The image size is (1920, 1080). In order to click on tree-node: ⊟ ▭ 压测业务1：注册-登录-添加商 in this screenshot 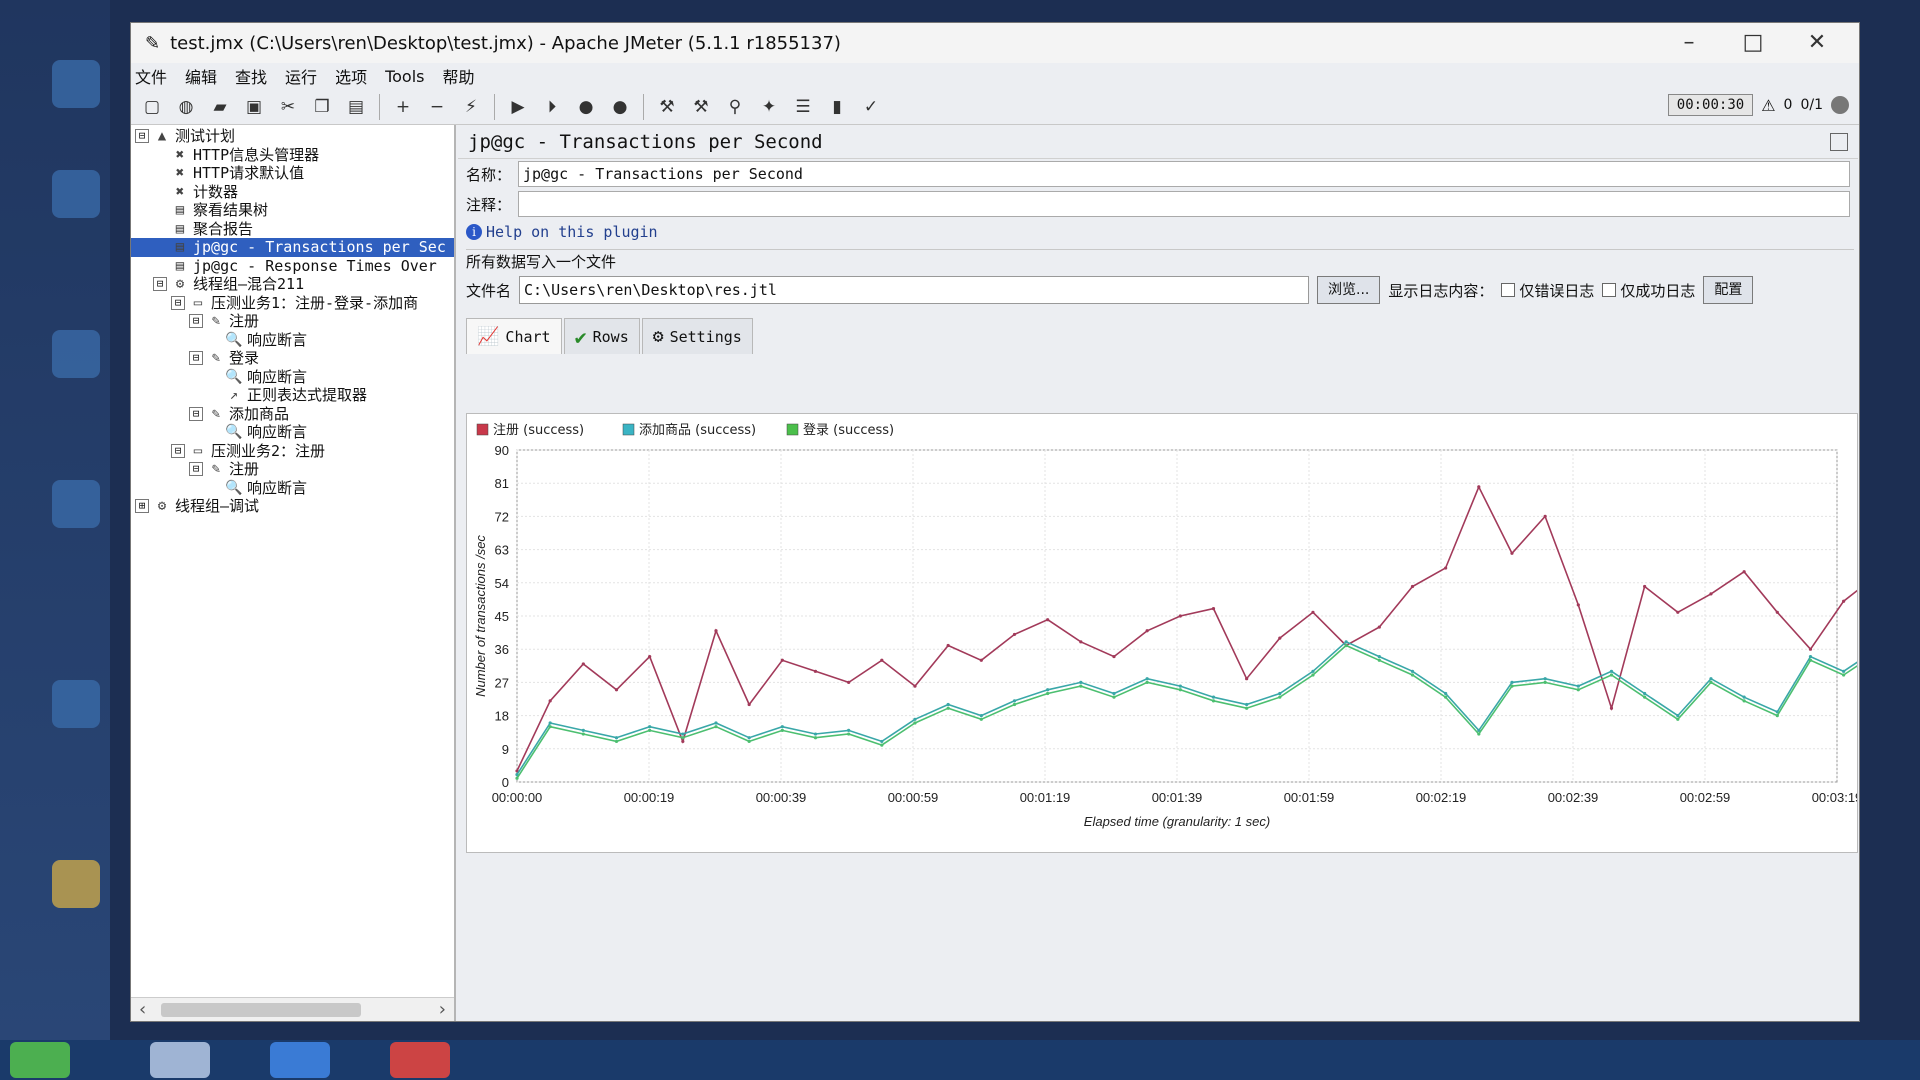, I will do `click(292, 303)`.